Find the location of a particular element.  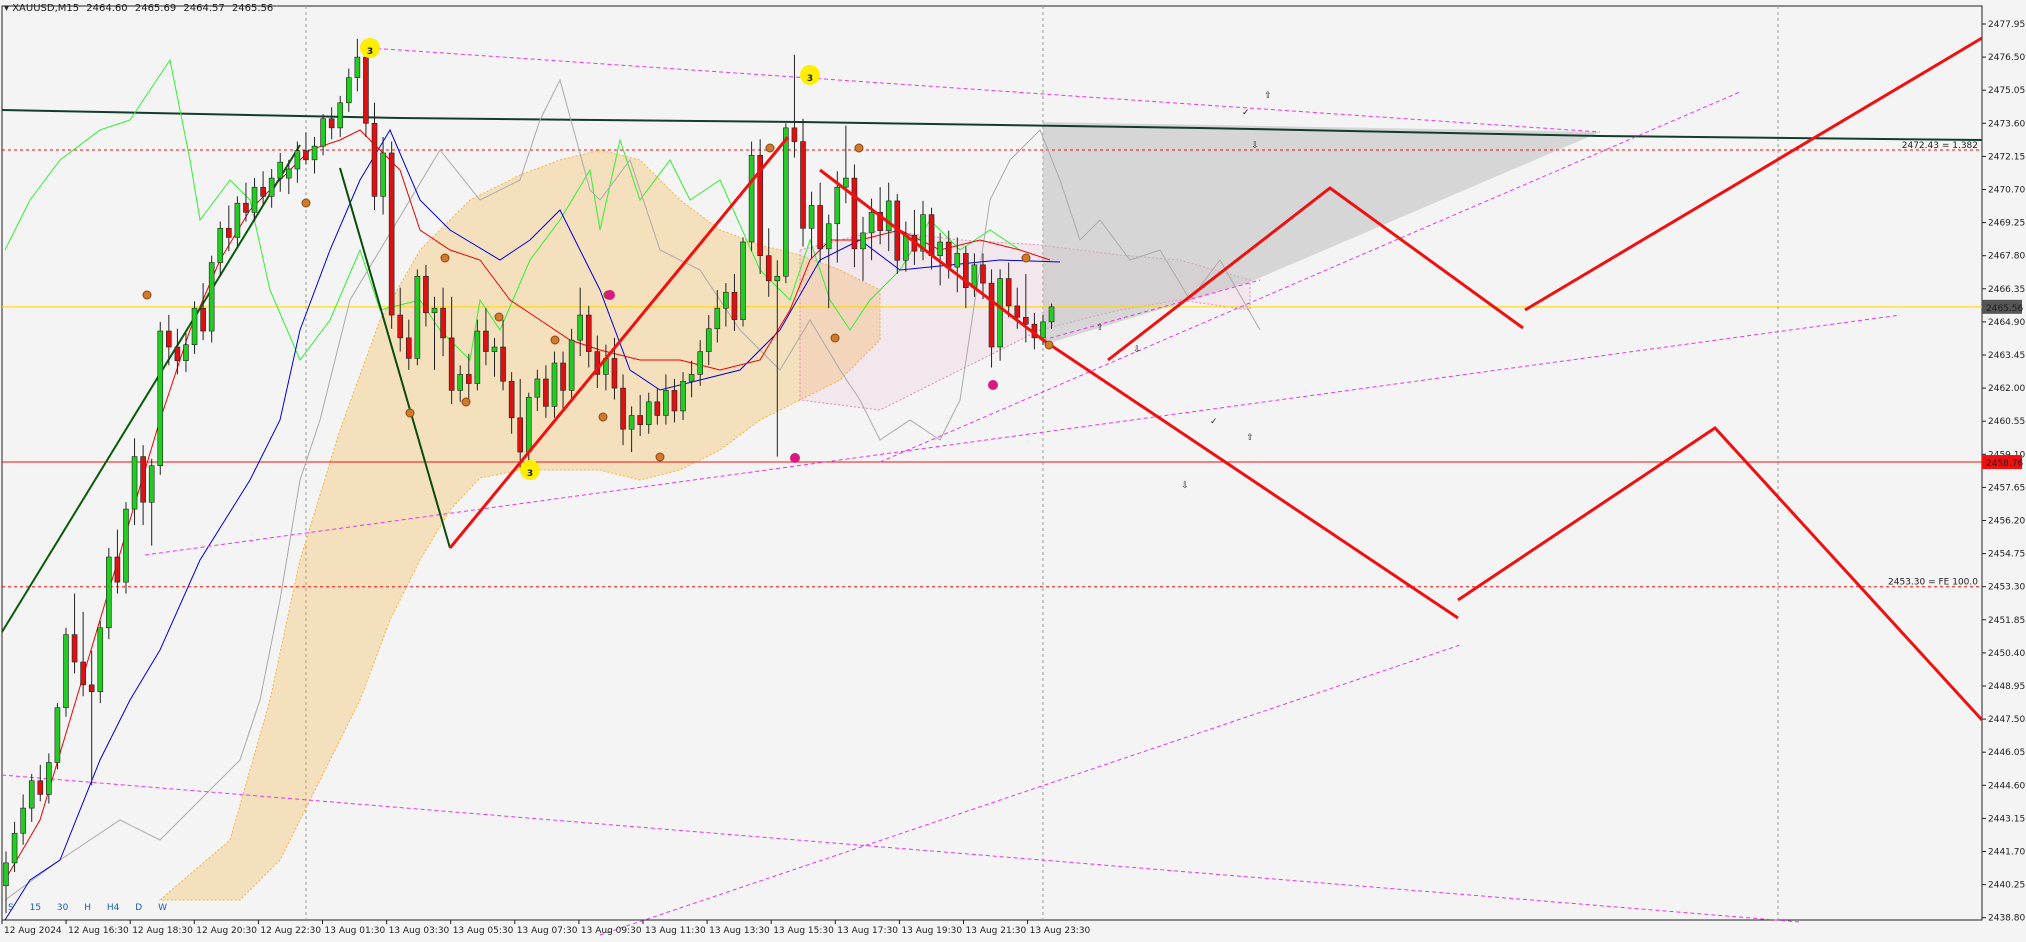

x-tick-label: 13 Aug 11:30 is located at coordinates (675, 931).